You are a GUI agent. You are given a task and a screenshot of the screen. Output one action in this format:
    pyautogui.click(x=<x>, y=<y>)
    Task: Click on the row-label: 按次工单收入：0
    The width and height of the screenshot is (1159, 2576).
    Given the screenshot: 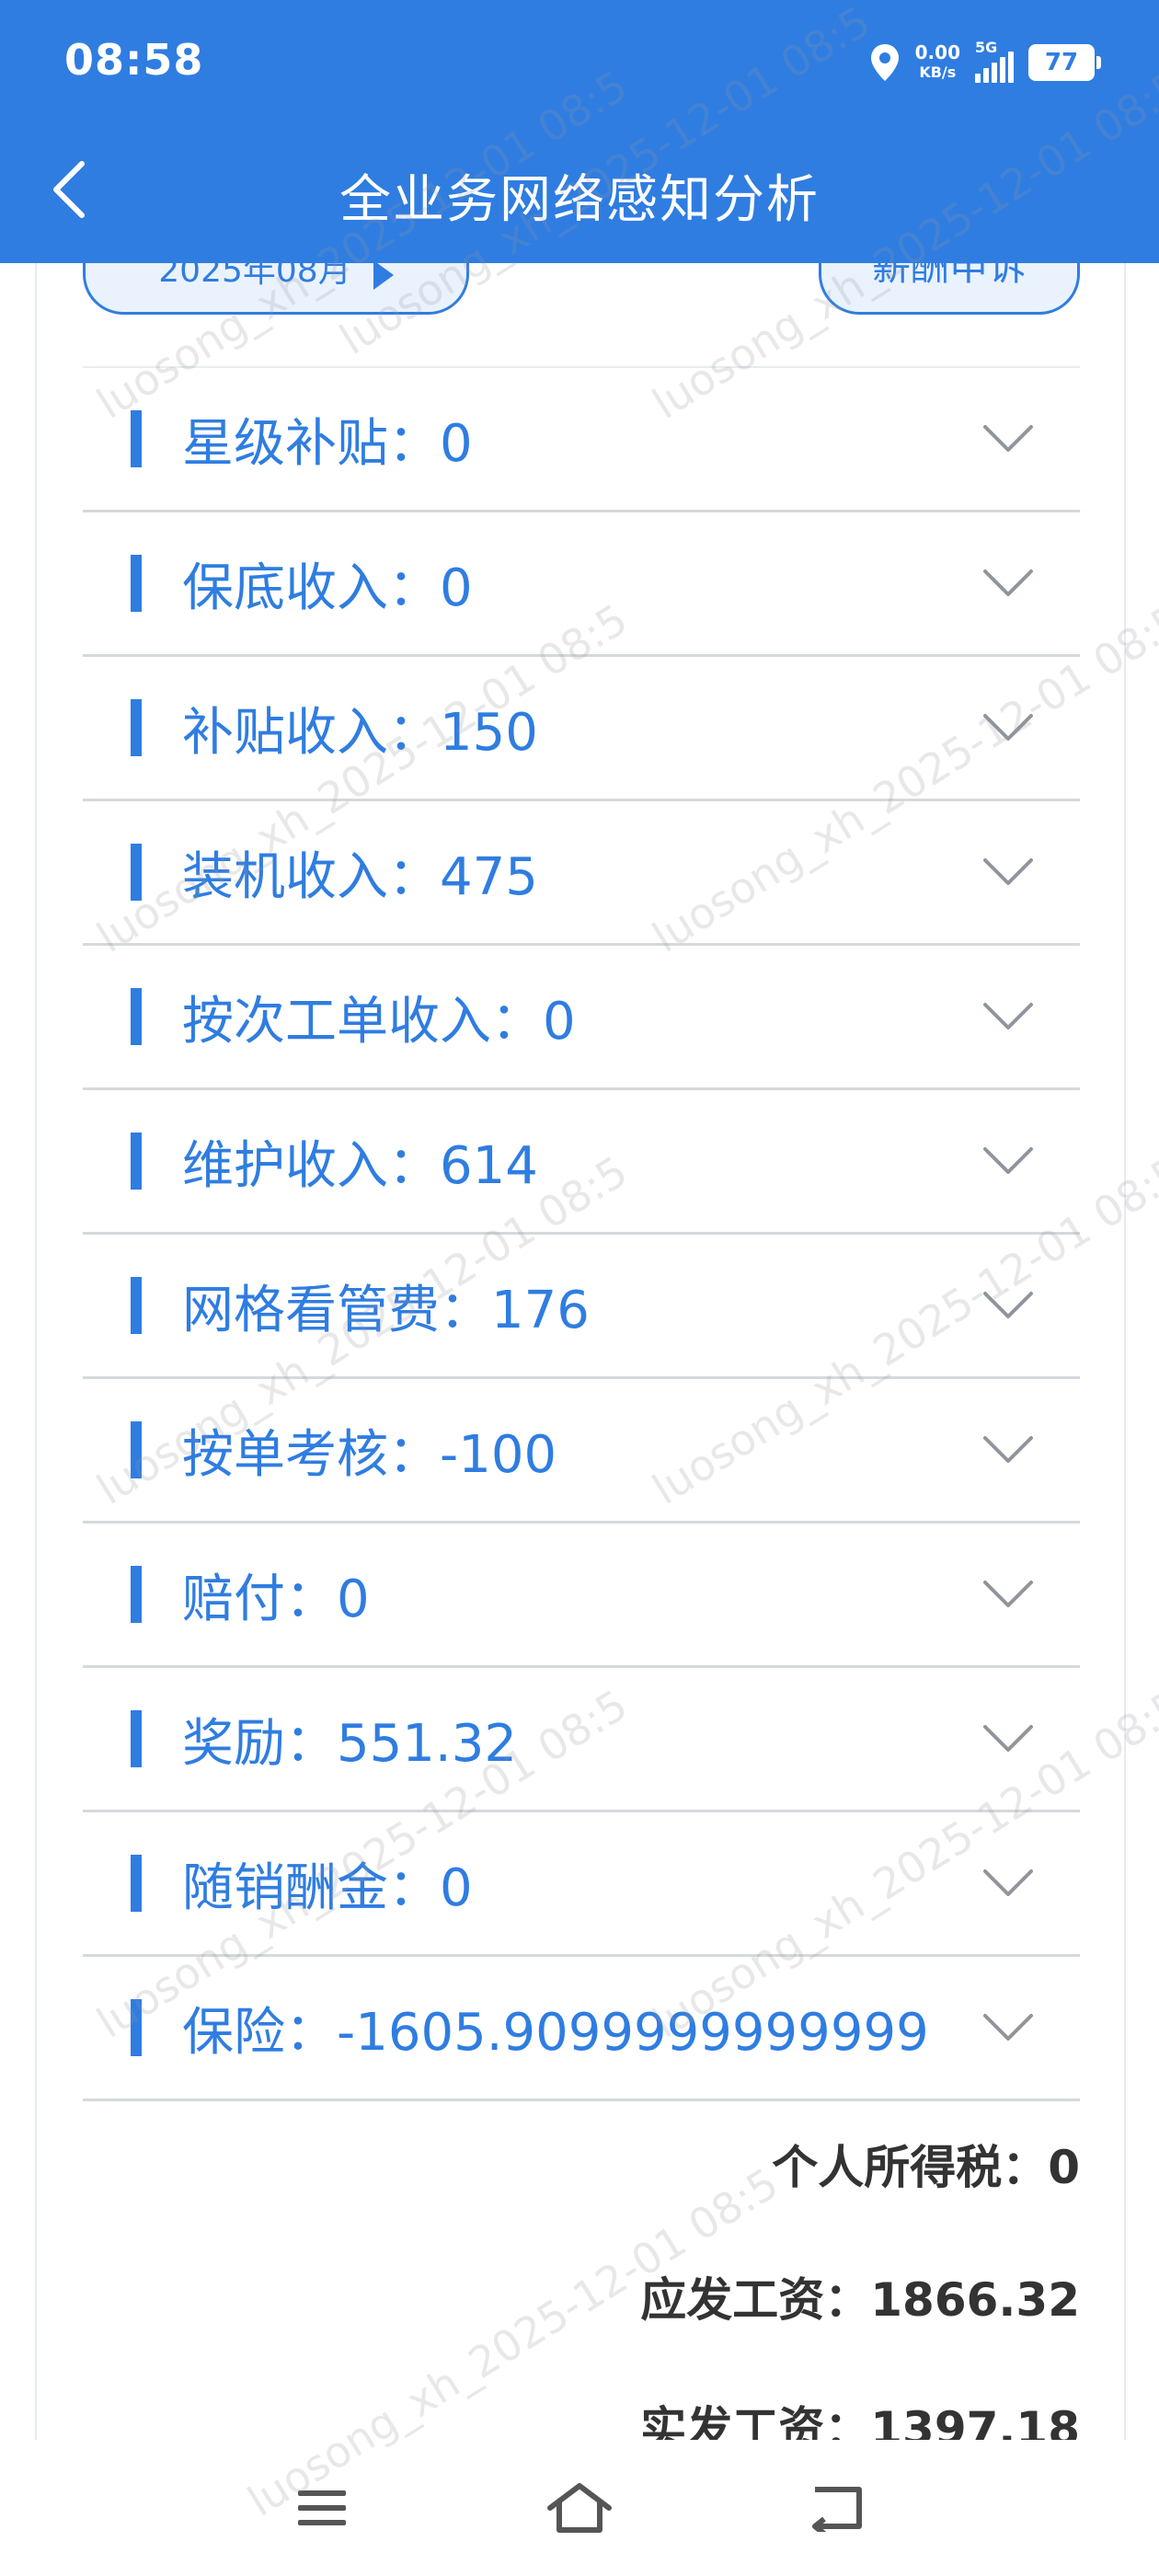 What is the action you would take?
    pyautogui.click(x=379, y=1021)
    